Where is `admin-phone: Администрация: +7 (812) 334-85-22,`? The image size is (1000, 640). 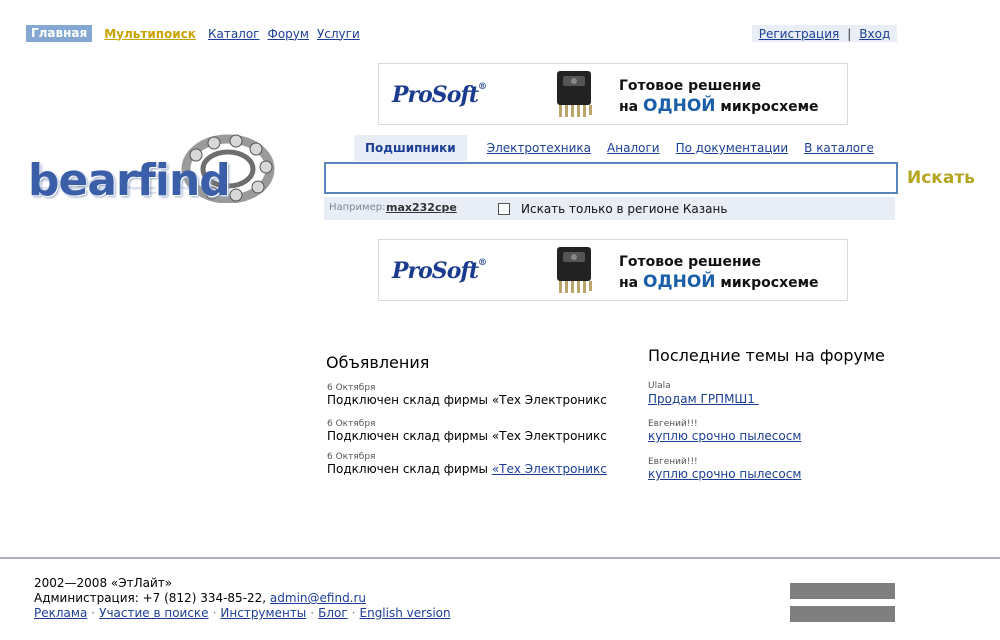 admin-phone: Администрация: +7 (812) 334-85-22, is located at coordinates (152, 598).